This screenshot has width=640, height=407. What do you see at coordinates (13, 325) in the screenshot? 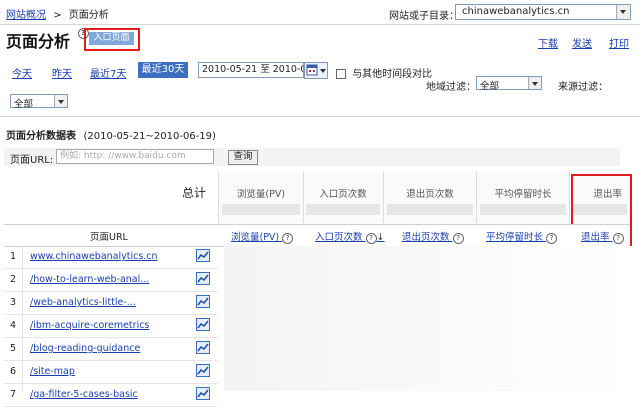
I see `row-number: 4` at bounding box center [13, 325].